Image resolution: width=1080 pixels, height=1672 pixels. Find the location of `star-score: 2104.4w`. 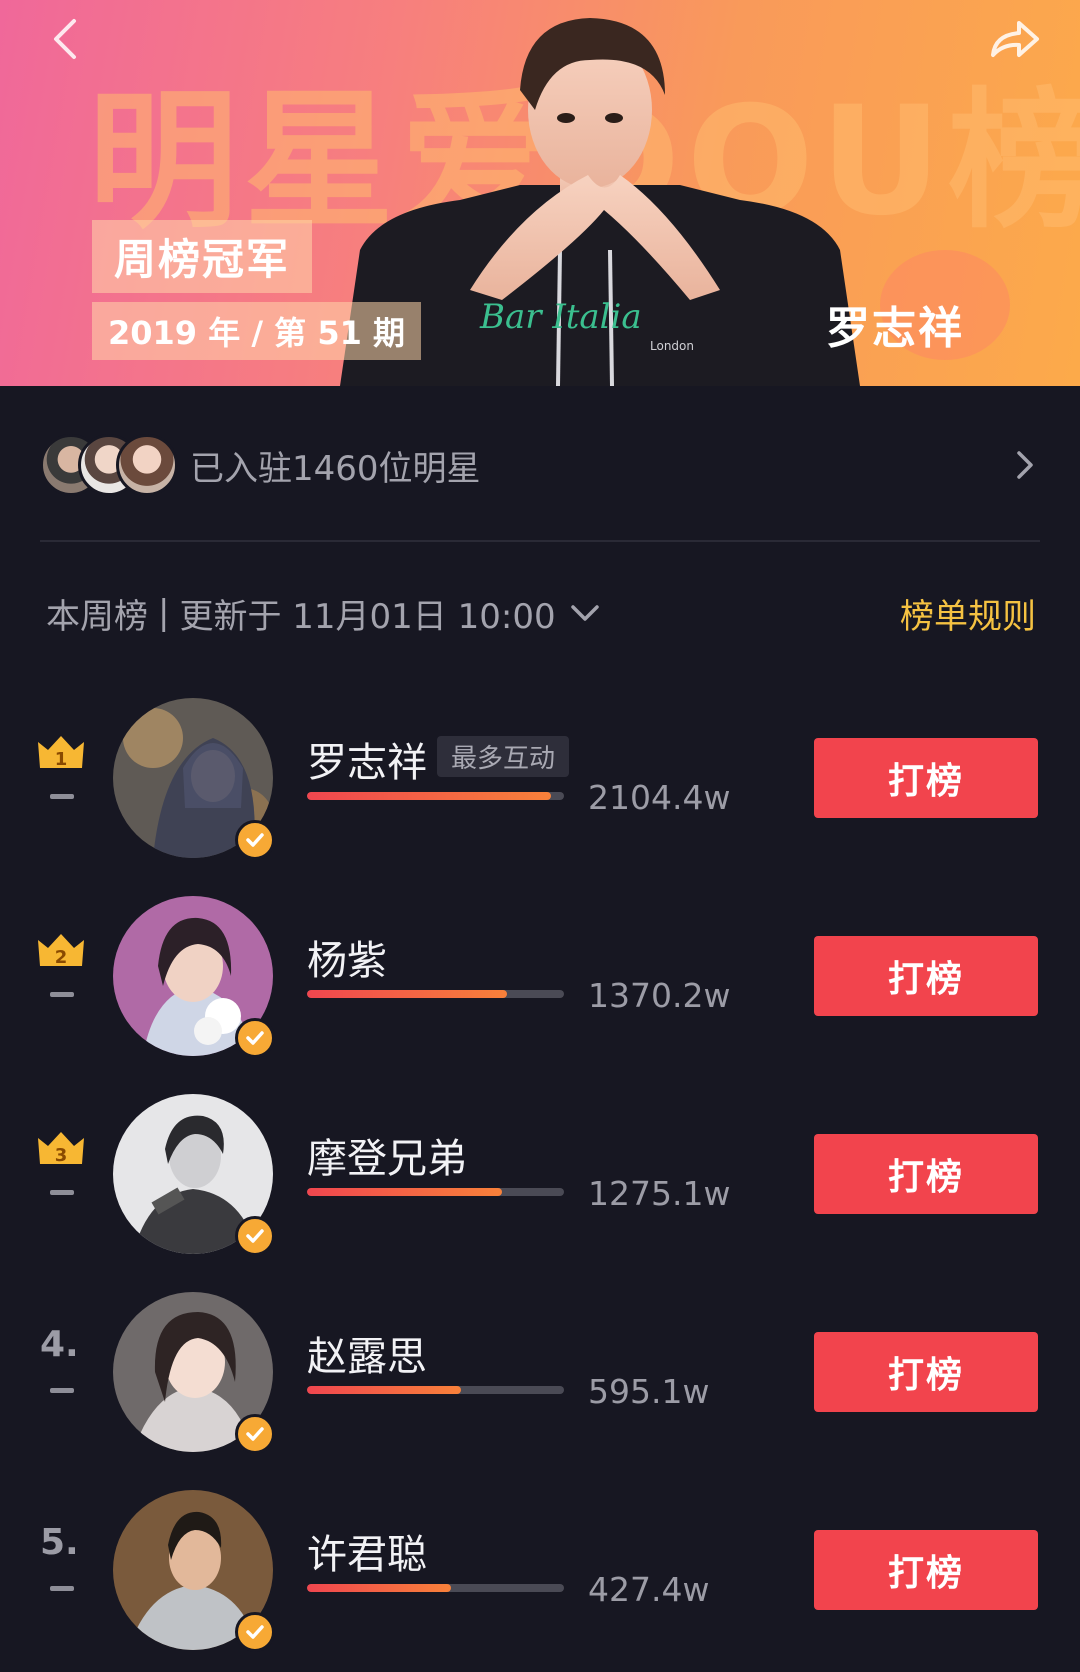

star-score: 2104.4w is located at coordinates (659, 797).